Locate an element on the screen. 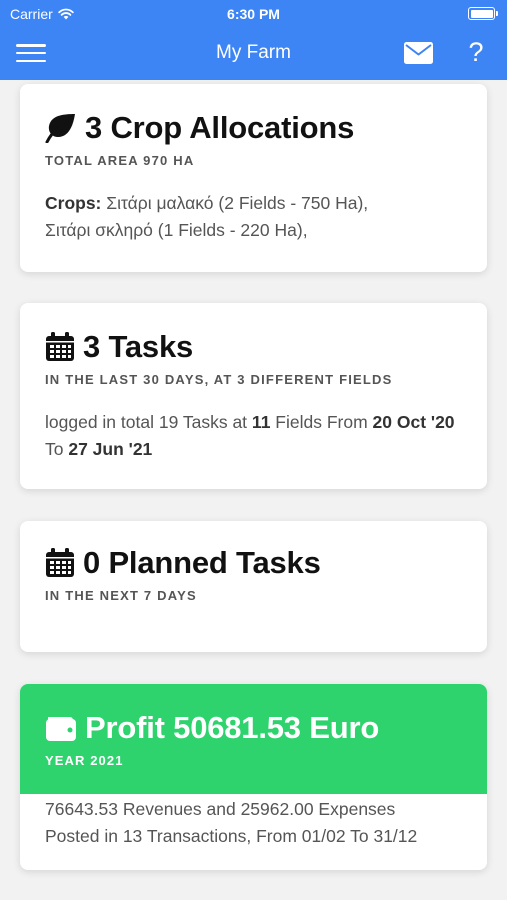 The height and width of the screenshot is (900, 507). crops-list-line-2: Σιτάρι σκληρό (1 Fields - 220 Ha), is located at coordinates (176, 230).